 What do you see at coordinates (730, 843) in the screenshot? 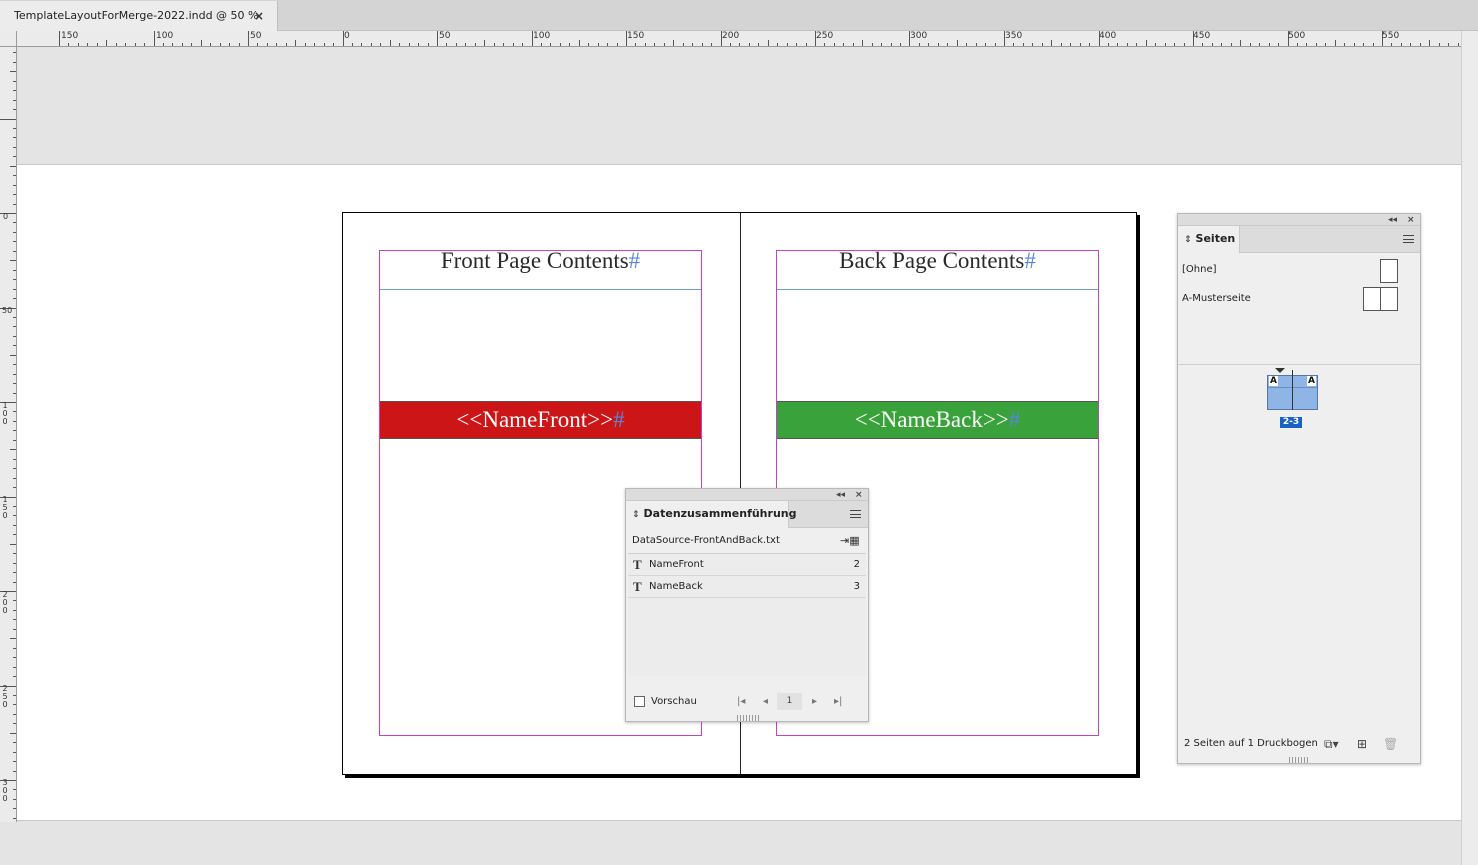
I see `pasteboard-bottom` at bounding box center [730, 843].